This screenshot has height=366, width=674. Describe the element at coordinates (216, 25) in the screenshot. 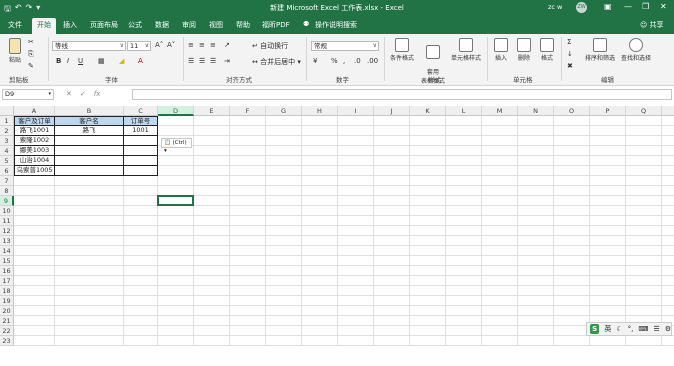

I see `tab-view: 视图` at that location.